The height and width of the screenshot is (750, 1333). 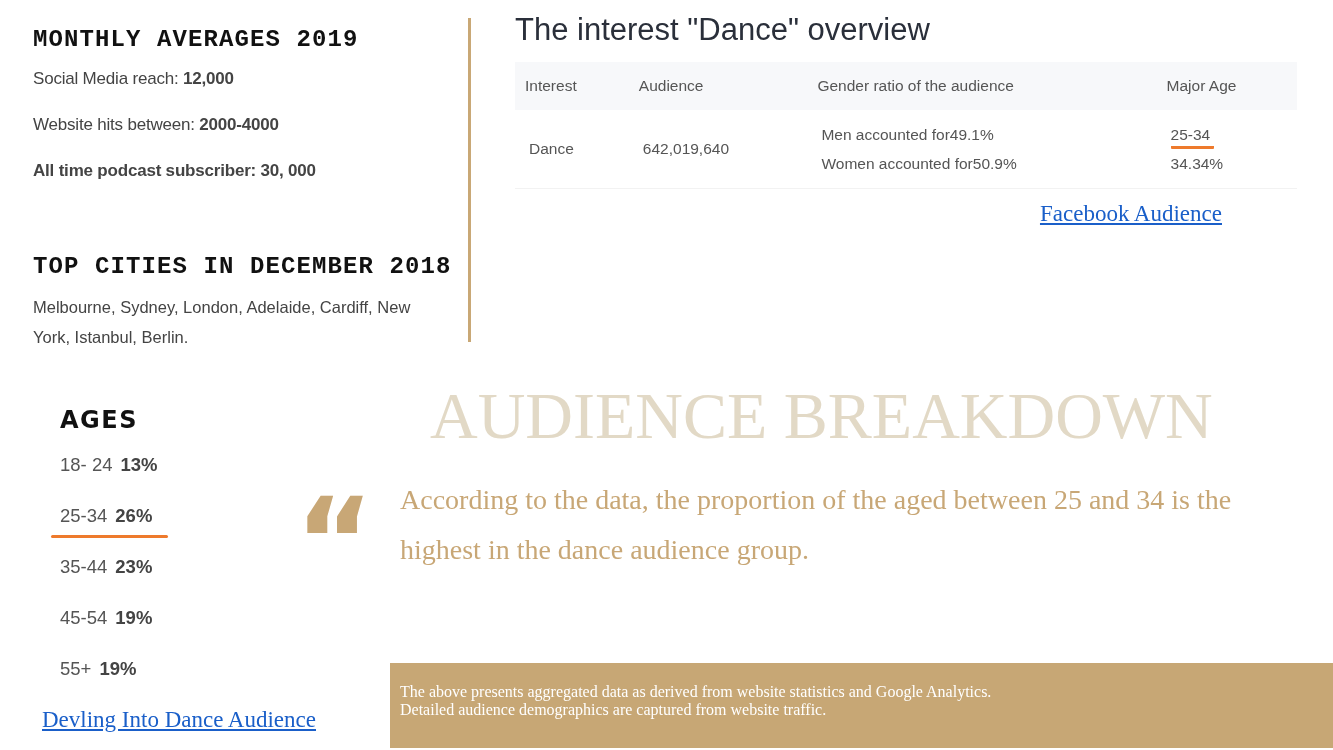 What do you see at coordinates (718, 149) in the screenshot?
I see `table-cell: 642,019,640` at bounding box center [718, 149].